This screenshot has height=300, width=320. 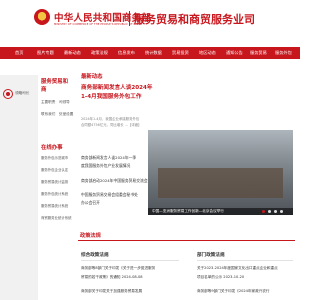 I want to click on policy-item: 商务部等9部门关于印发《2024年家政兴农行, so click(x=233, y=291).